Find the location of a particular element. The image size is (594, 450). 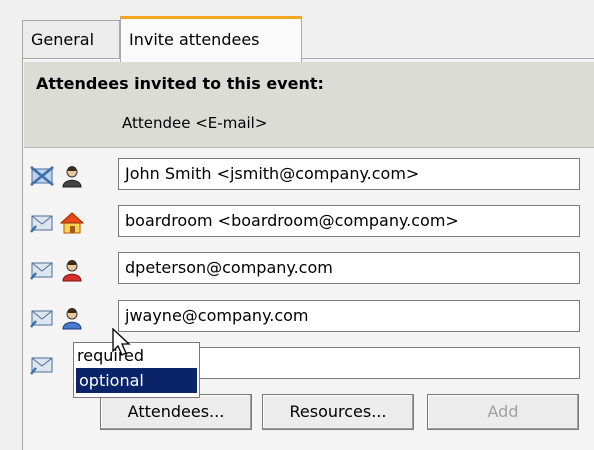

attendee-row: boardroom <boardroom@company.com> is located at coordinates (310, 223).